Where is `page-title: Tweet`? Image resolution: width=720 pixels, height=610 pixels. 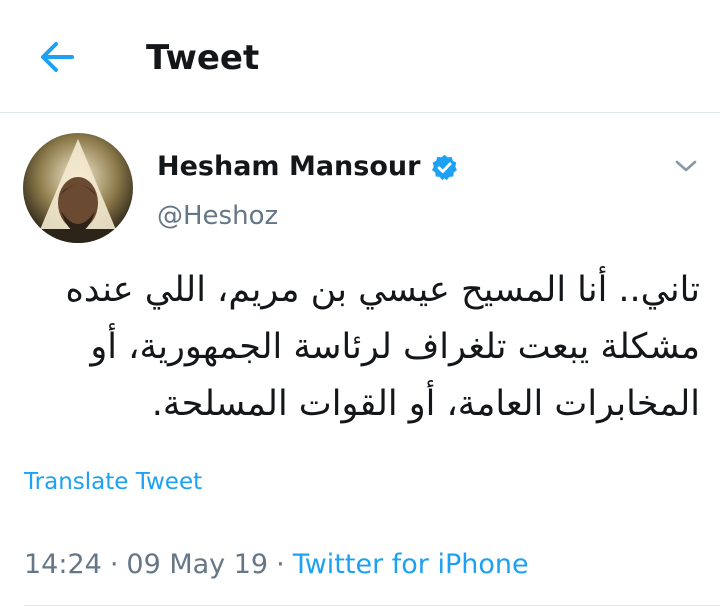 page-title: Tweet is located at coordinates (203, 58).